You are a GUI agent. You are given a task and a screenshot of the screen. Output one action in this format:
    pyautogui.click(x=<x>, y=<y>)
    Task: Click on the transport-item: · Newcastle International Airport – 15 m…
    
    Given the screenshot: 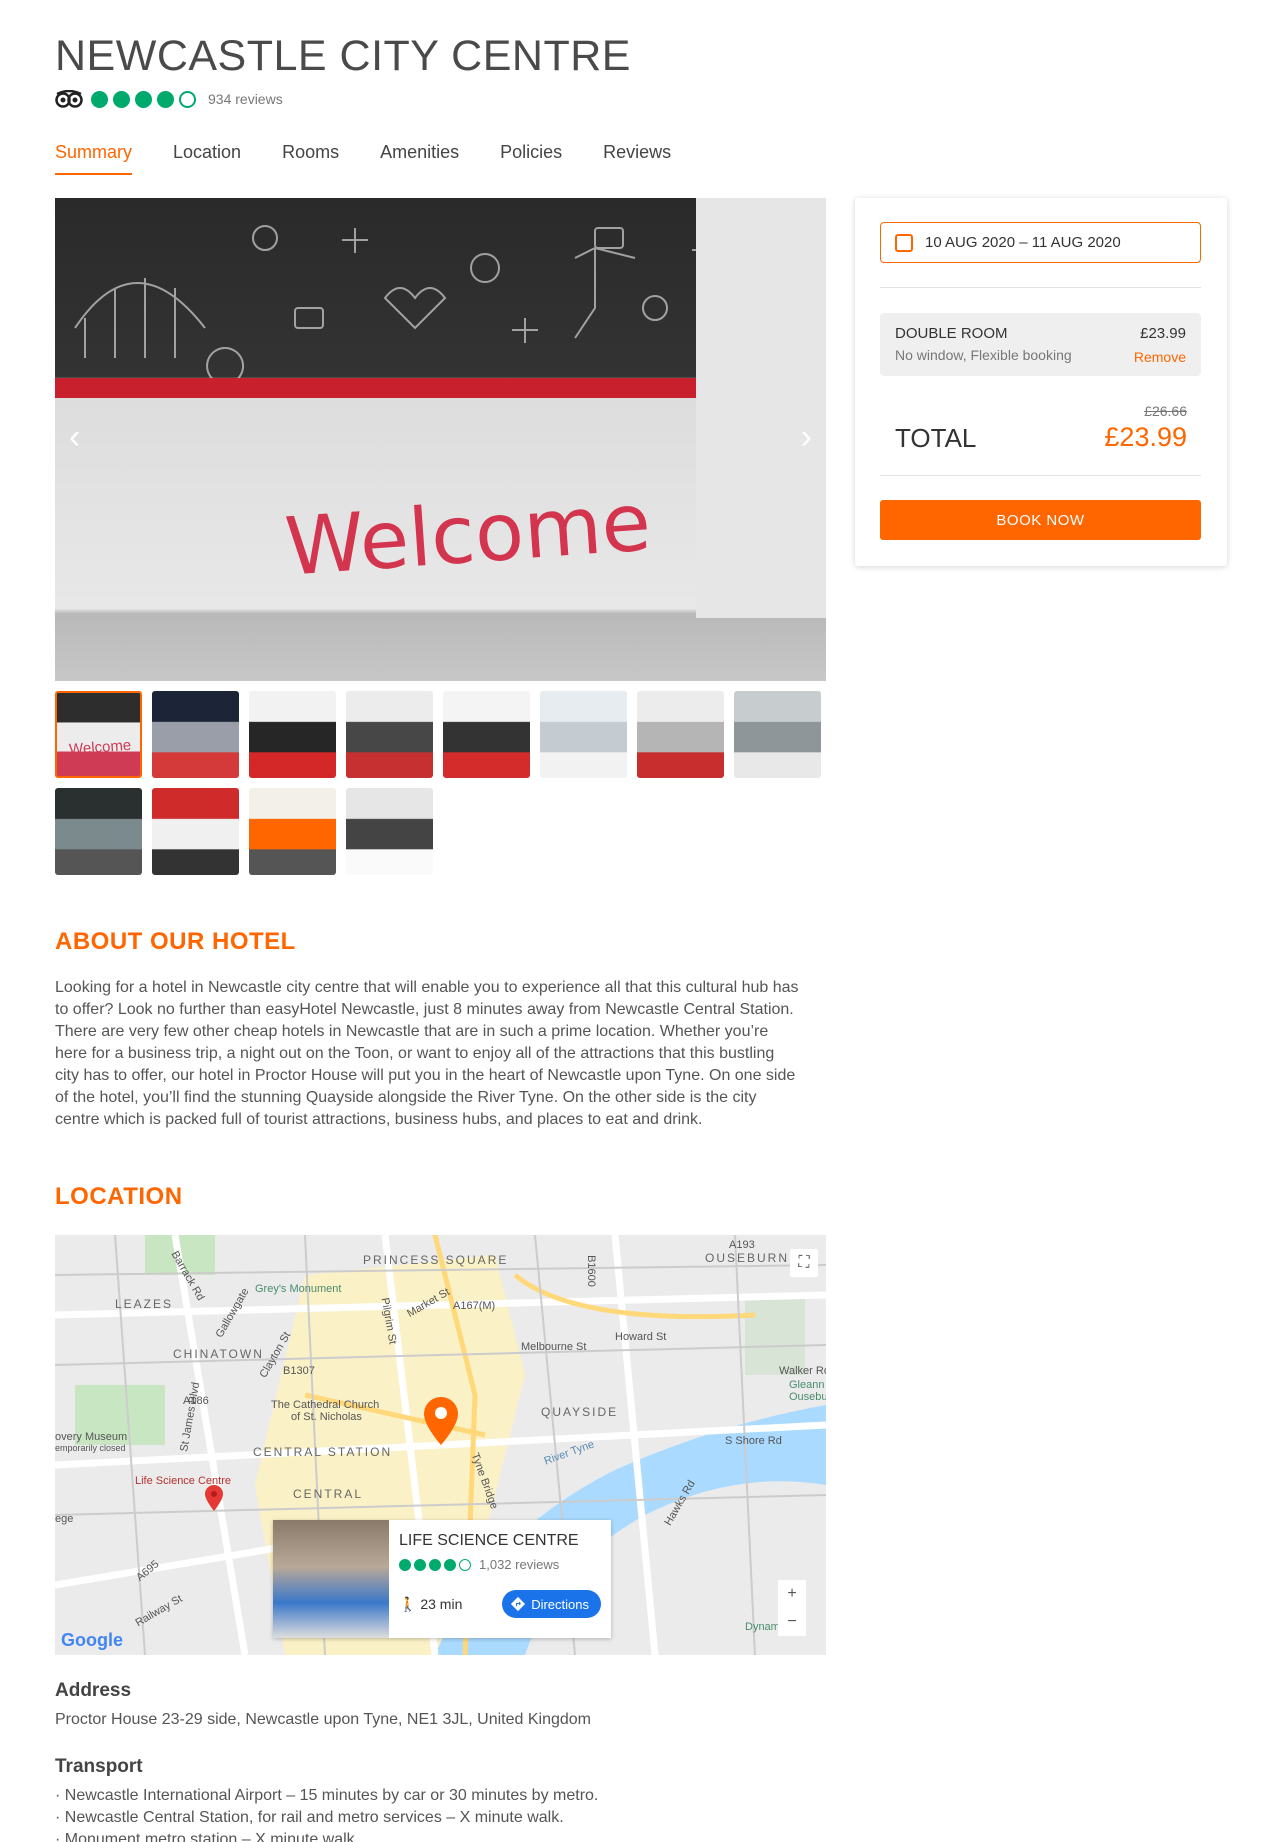 What is the action you would take?
    pyautogui.click(x=327, y=1795)
    